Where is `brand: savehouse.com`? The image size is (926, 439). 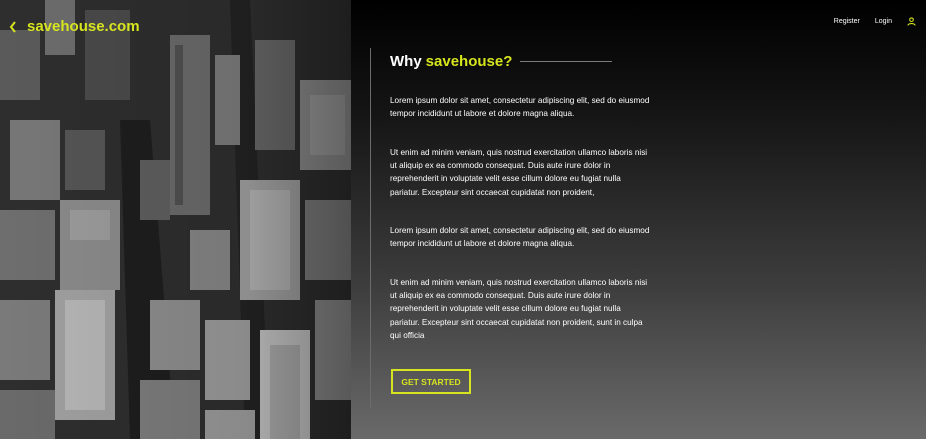 brand: savehouse.com is located at coordinates (74, 26).